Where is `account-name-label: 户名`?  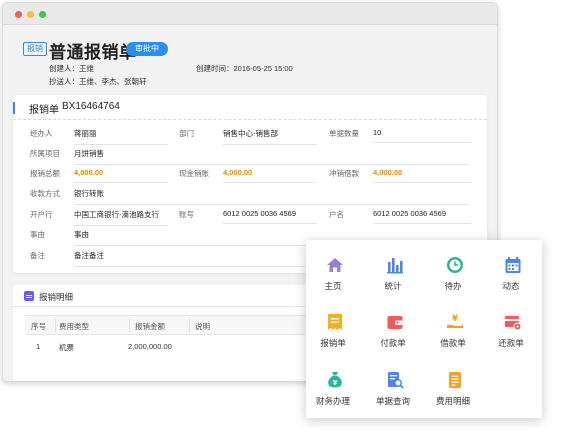
account-name-label: 户名 is located at coordinates (336, 214).